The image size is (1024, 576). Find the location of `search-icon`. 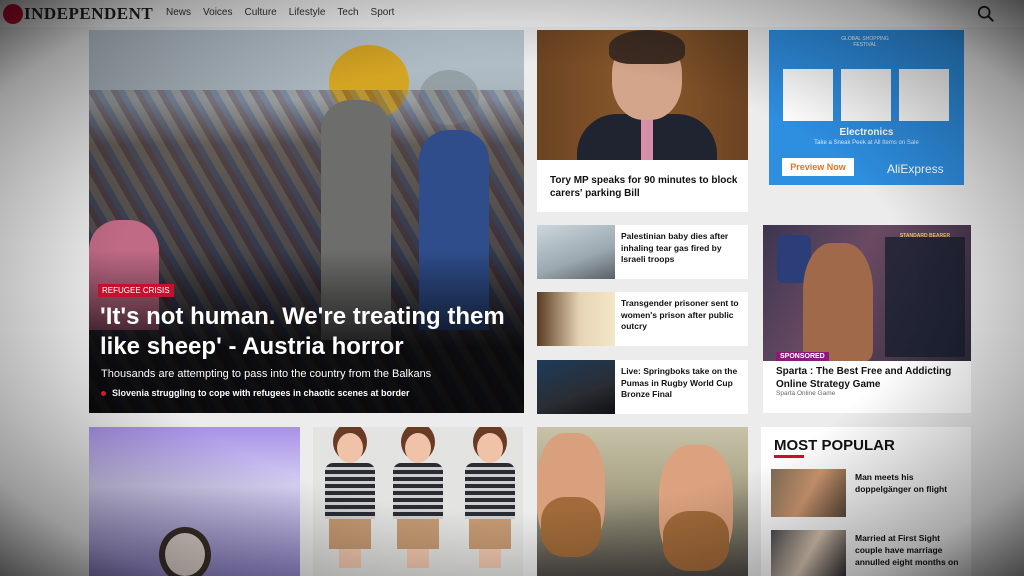

search-icon is located at coordinates (986, 14).